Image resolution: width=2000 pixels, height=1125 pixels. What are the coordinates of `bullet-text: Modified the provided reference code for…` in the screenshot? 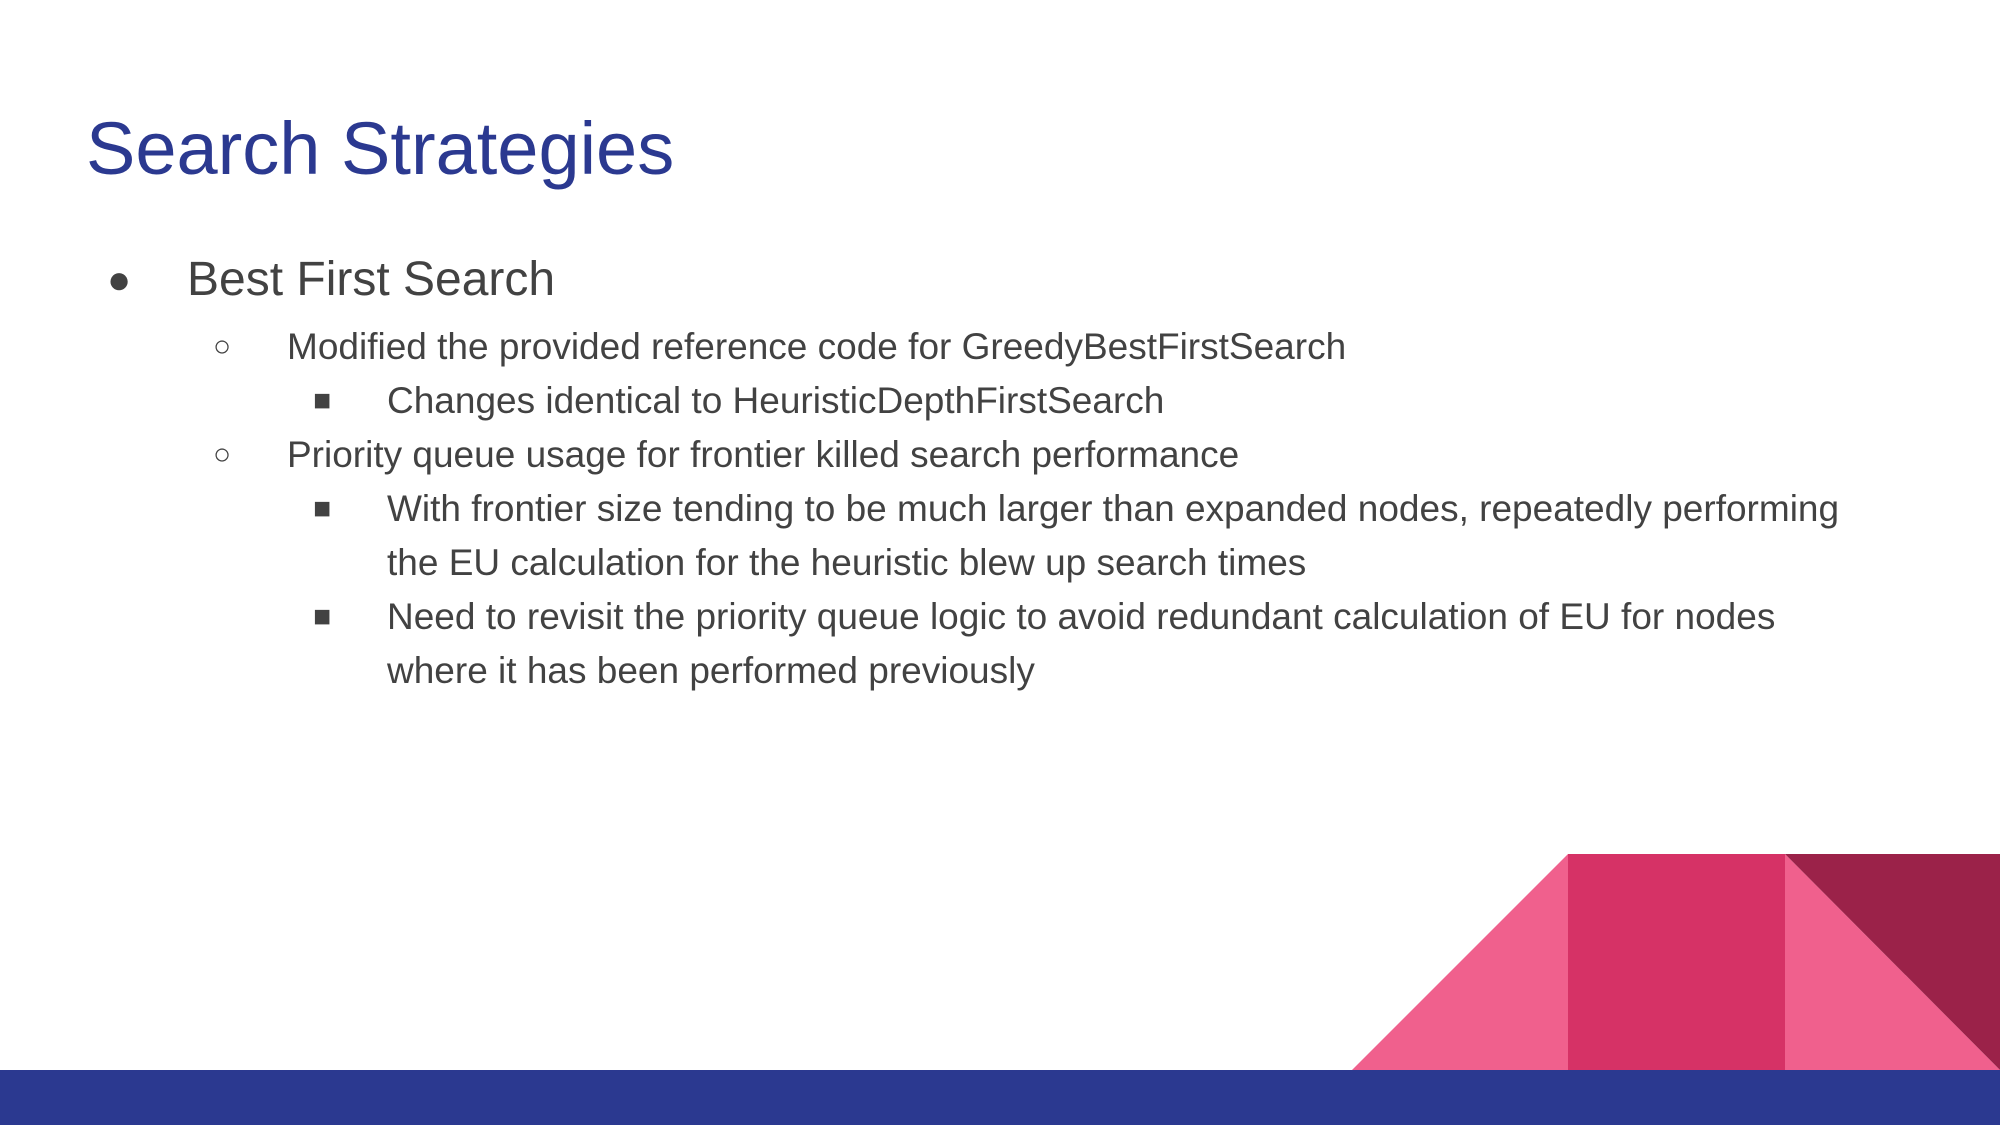 It's located at (817, 346).